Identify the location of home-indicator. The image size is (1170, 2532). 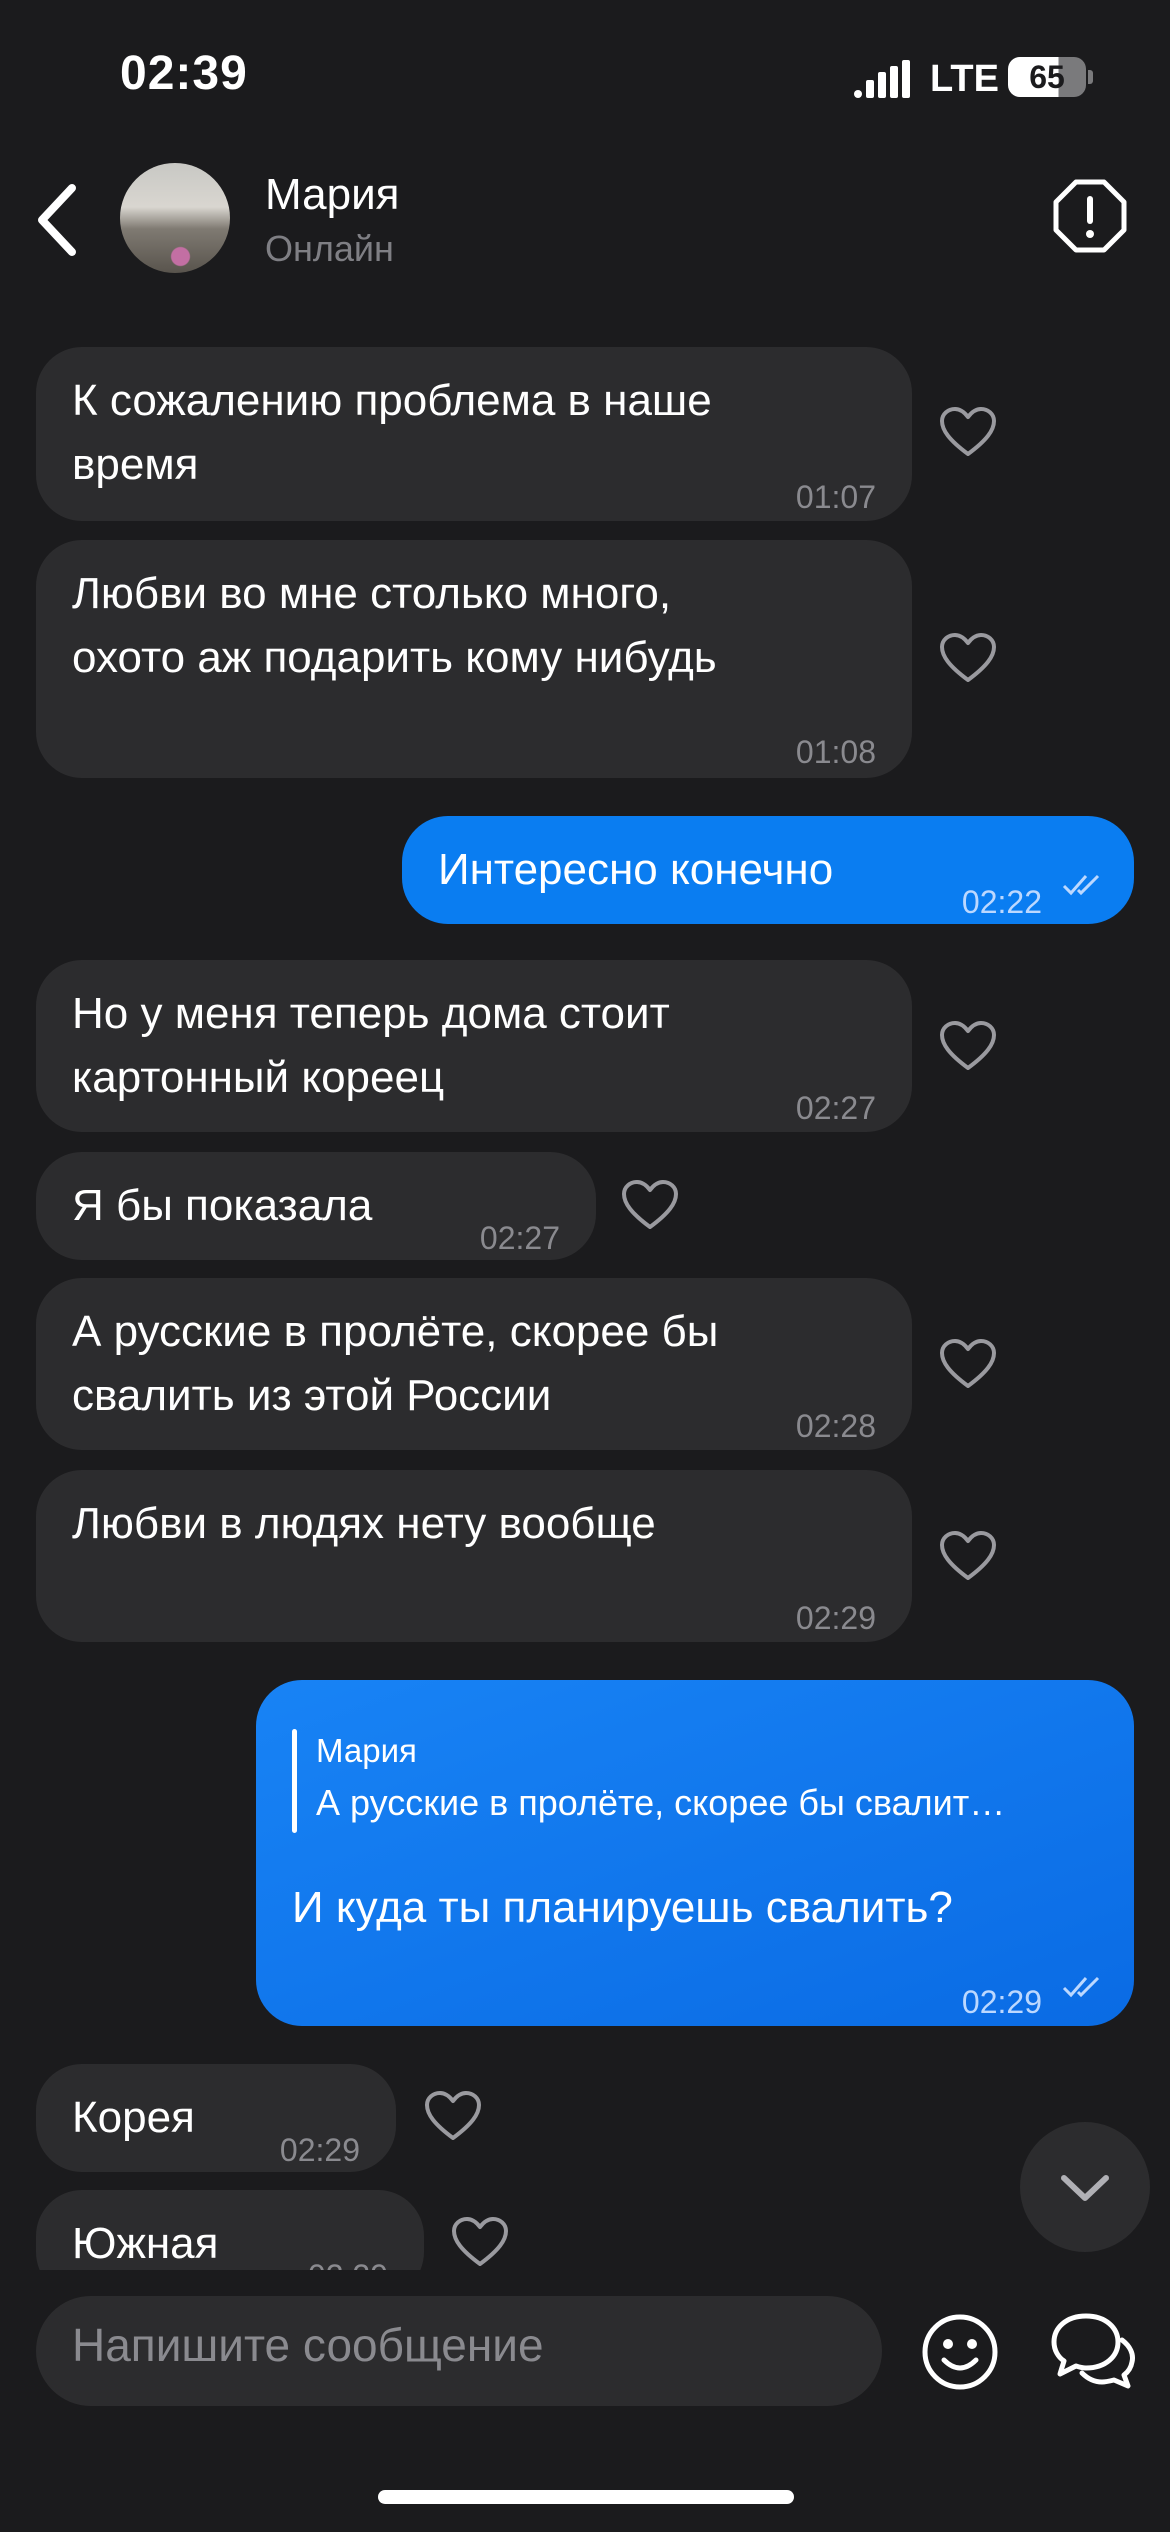
(586, 2497).